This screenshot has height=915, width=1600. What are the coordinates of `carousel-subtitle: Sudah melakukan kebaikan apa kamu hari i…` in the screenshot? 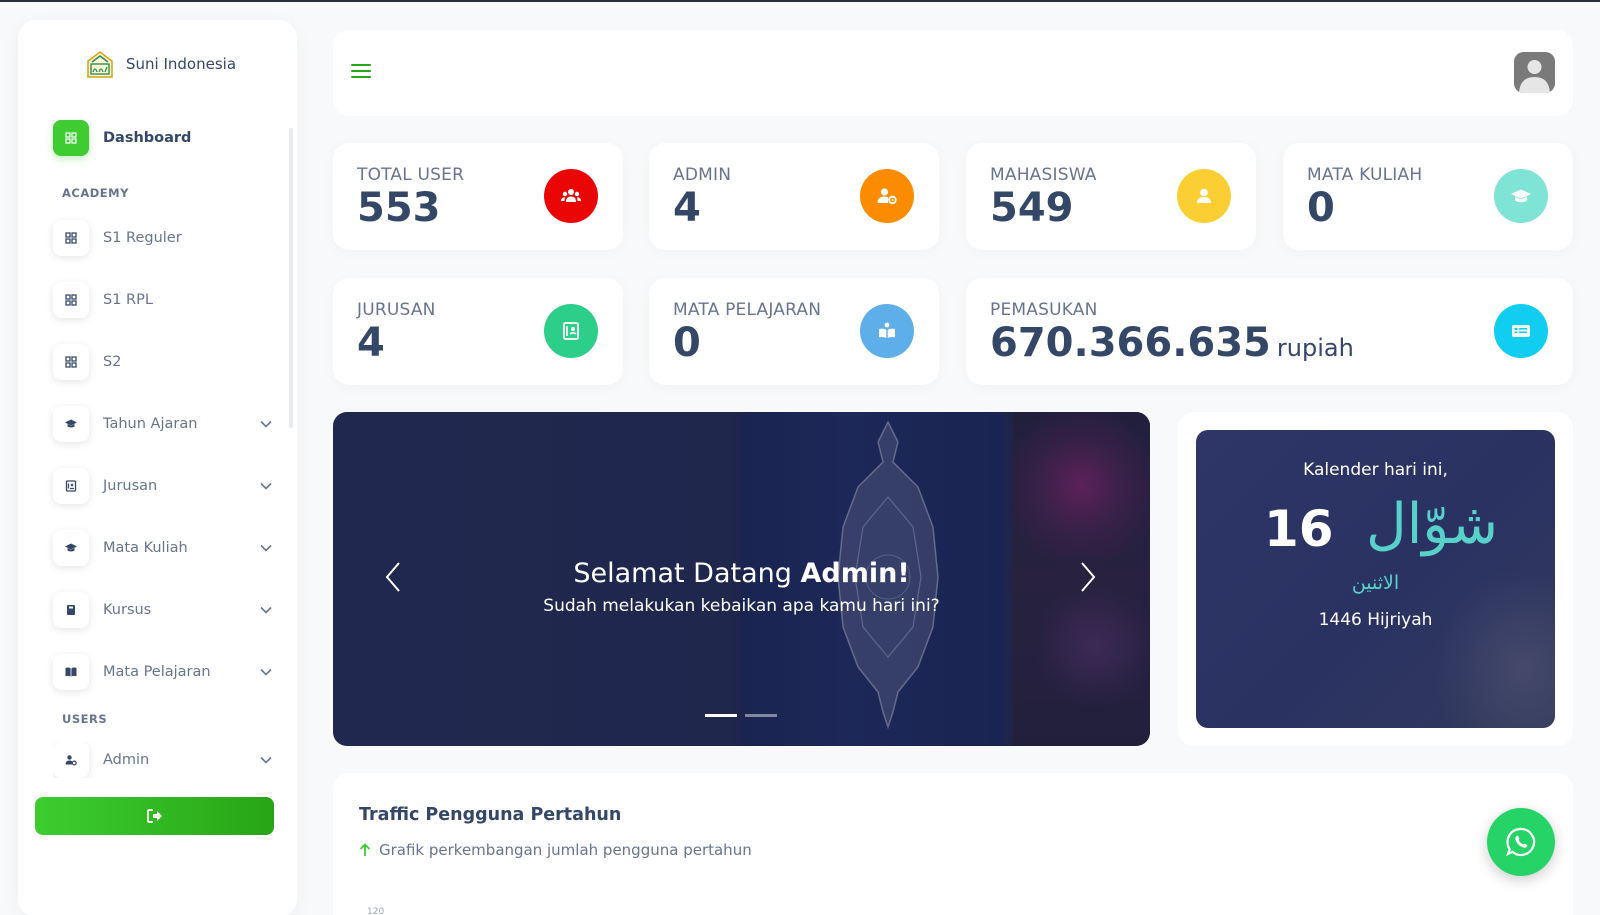 It's located at (741, 606).